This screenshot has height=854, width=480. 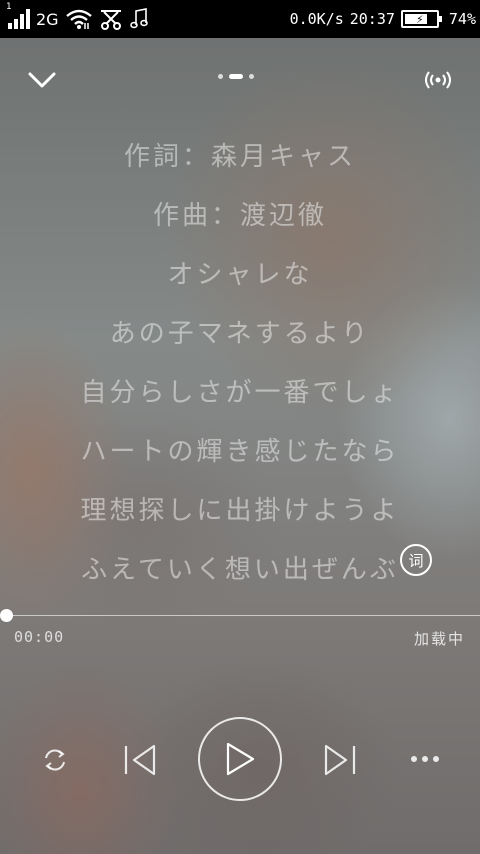 What do you see at coordinates (42, 80) in the screenshot?
I see `collapse-chevron-icon` at bounding box center [42, 80].